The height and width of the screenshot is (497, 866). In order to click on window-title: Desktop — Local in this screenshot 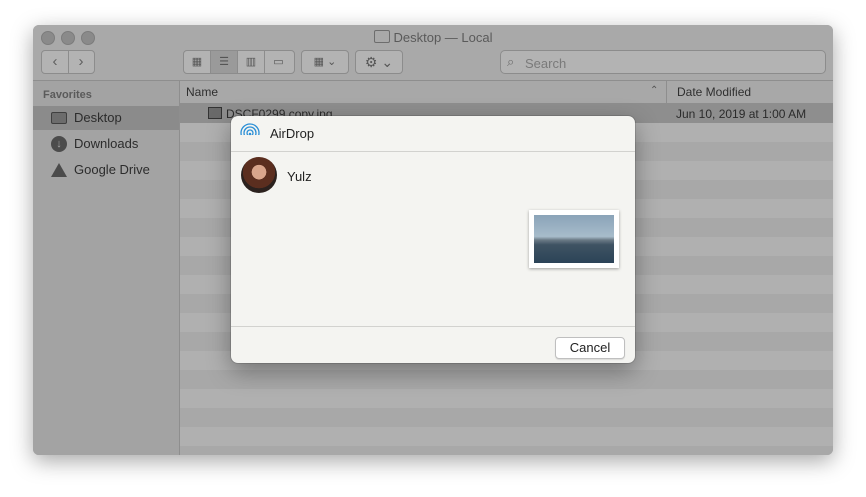, I will do `click(433, 37)`.